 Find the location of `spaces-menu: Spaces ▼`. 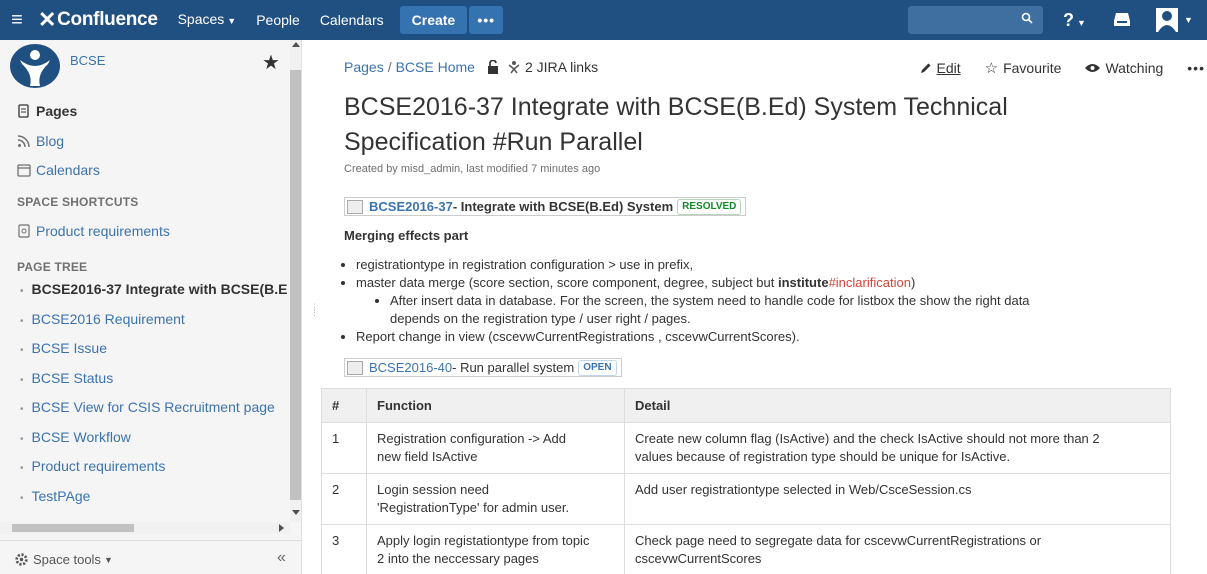

spaces-menu: Spaces ▼ is located at coordinates (207, 20).